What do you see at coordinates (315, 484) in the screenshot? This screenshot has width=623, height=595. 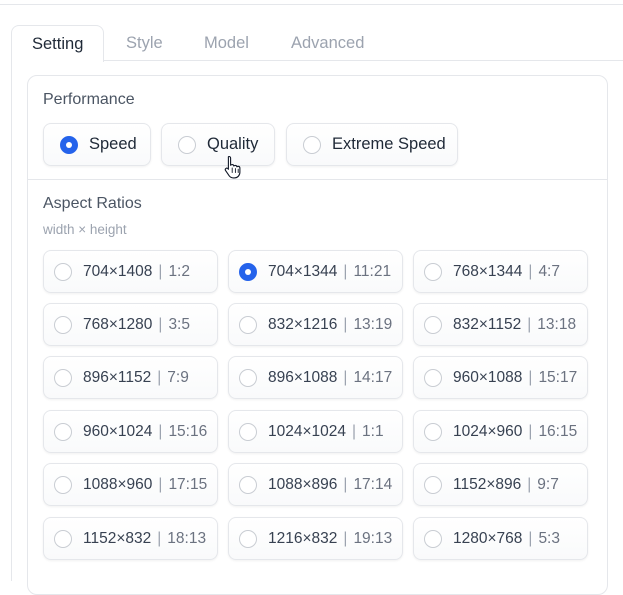 I see `aspect-ratio-option: 1088×896 | 17:14` at bounding box center [315, 484].